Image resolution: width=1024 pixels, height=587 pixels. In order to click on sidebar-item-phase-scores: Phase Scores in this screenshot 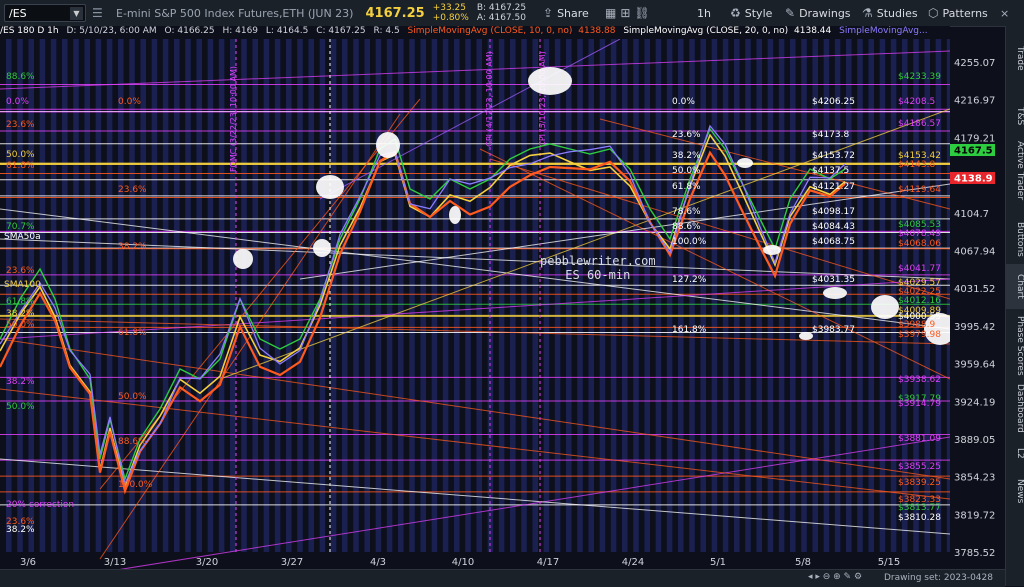, I will do `click(1015, 346)`.